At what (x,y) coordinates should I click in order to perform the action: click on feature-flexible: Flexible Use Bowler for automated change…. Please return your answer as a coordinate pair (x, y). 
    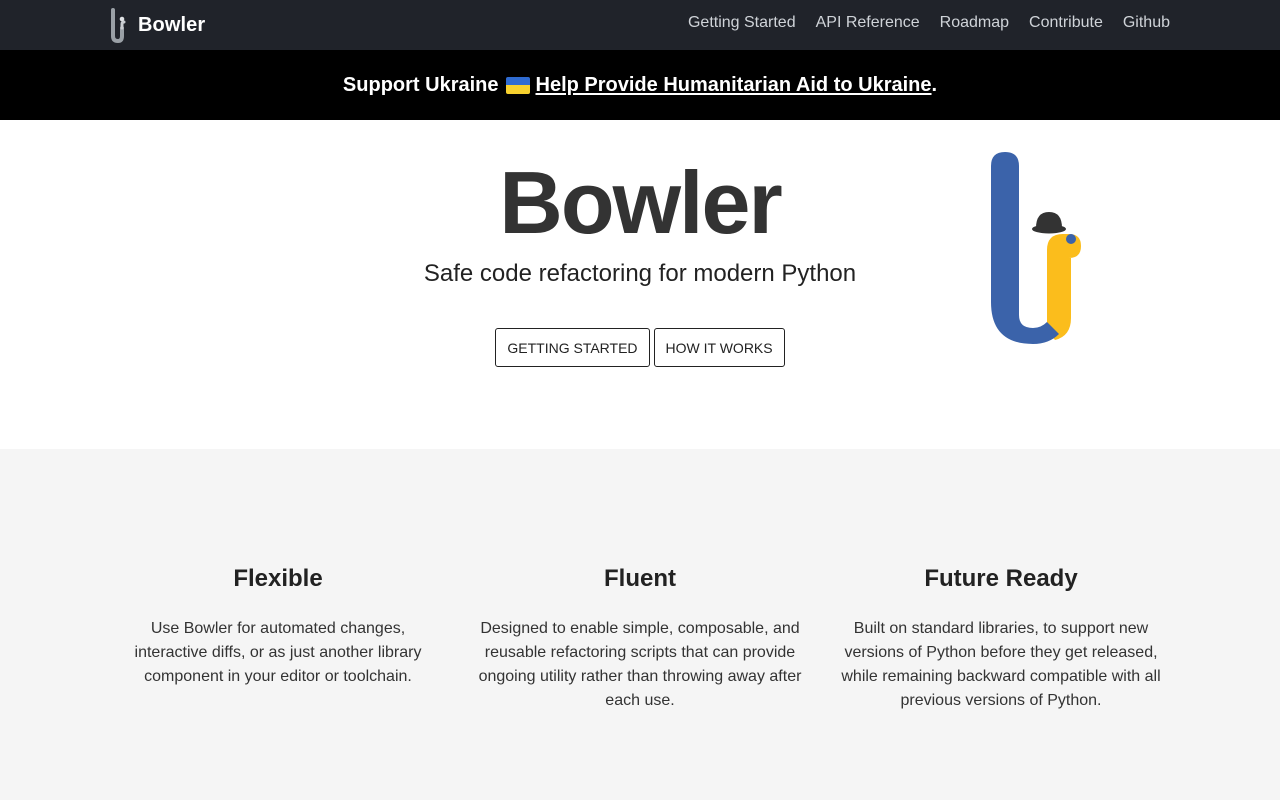
    Looking at the image, I should click on (278, 625).